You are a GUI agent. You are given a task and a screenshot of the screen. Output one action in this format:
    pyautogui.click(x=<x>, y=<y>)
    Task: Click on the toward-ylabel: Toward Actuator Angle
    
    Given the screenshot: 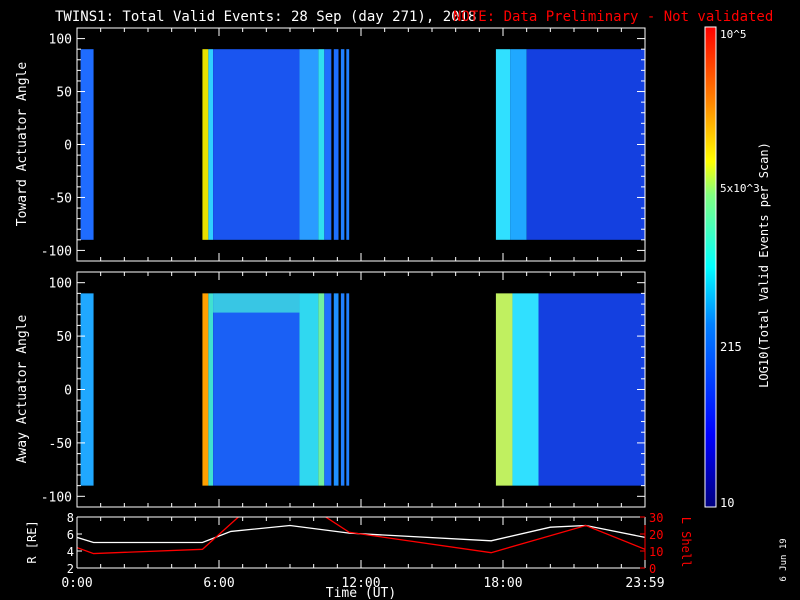 What is the action you would take?
    pyautogui.click(x=22, y=144)
    